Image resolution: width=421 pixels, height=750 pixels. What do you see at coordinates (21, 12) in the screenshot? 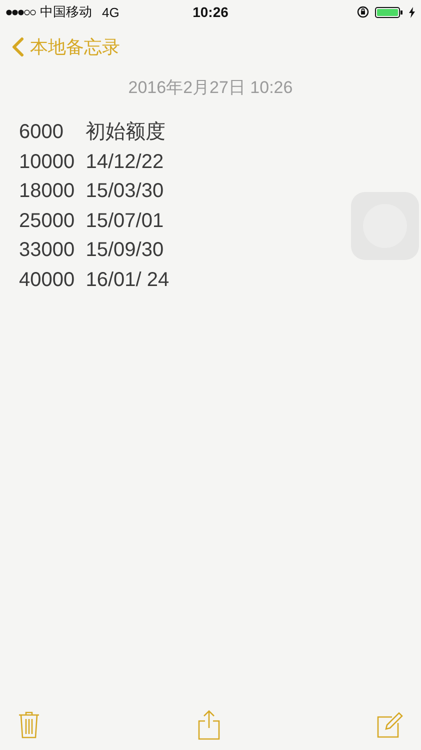
I see `signal-icon` at bounding box center [21, 12].